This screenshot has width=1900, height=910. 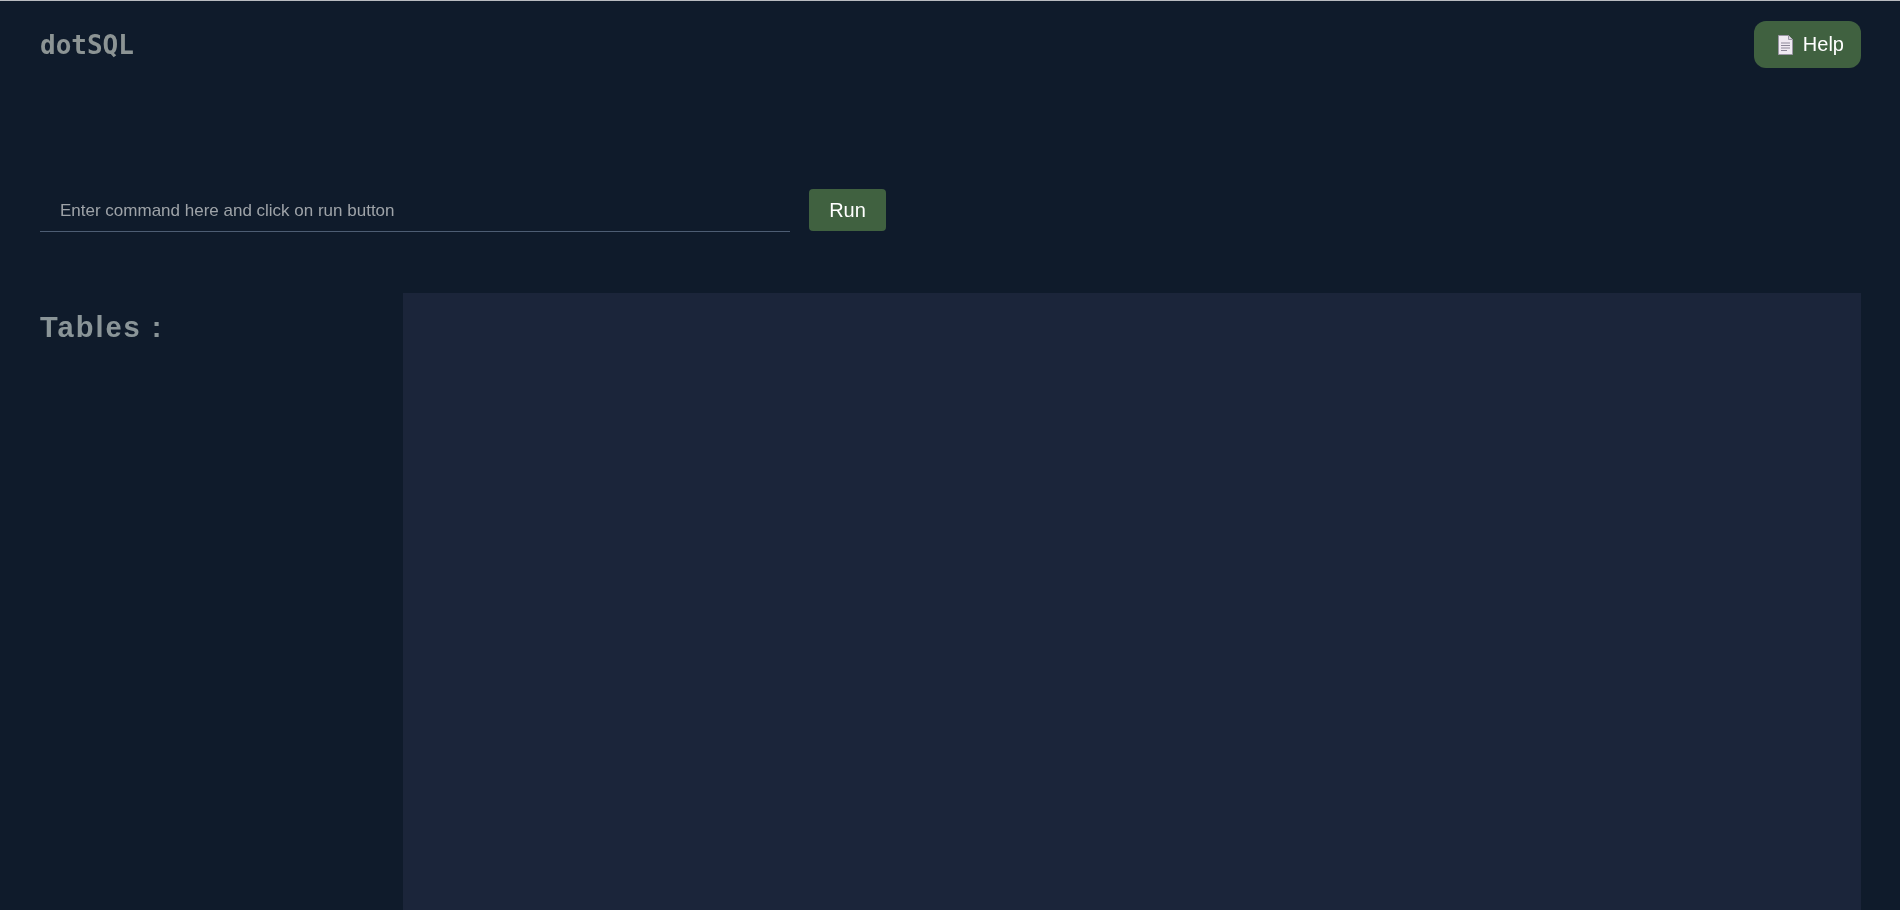 I want to click on help-button: Help, so click(x=1807, y=44).